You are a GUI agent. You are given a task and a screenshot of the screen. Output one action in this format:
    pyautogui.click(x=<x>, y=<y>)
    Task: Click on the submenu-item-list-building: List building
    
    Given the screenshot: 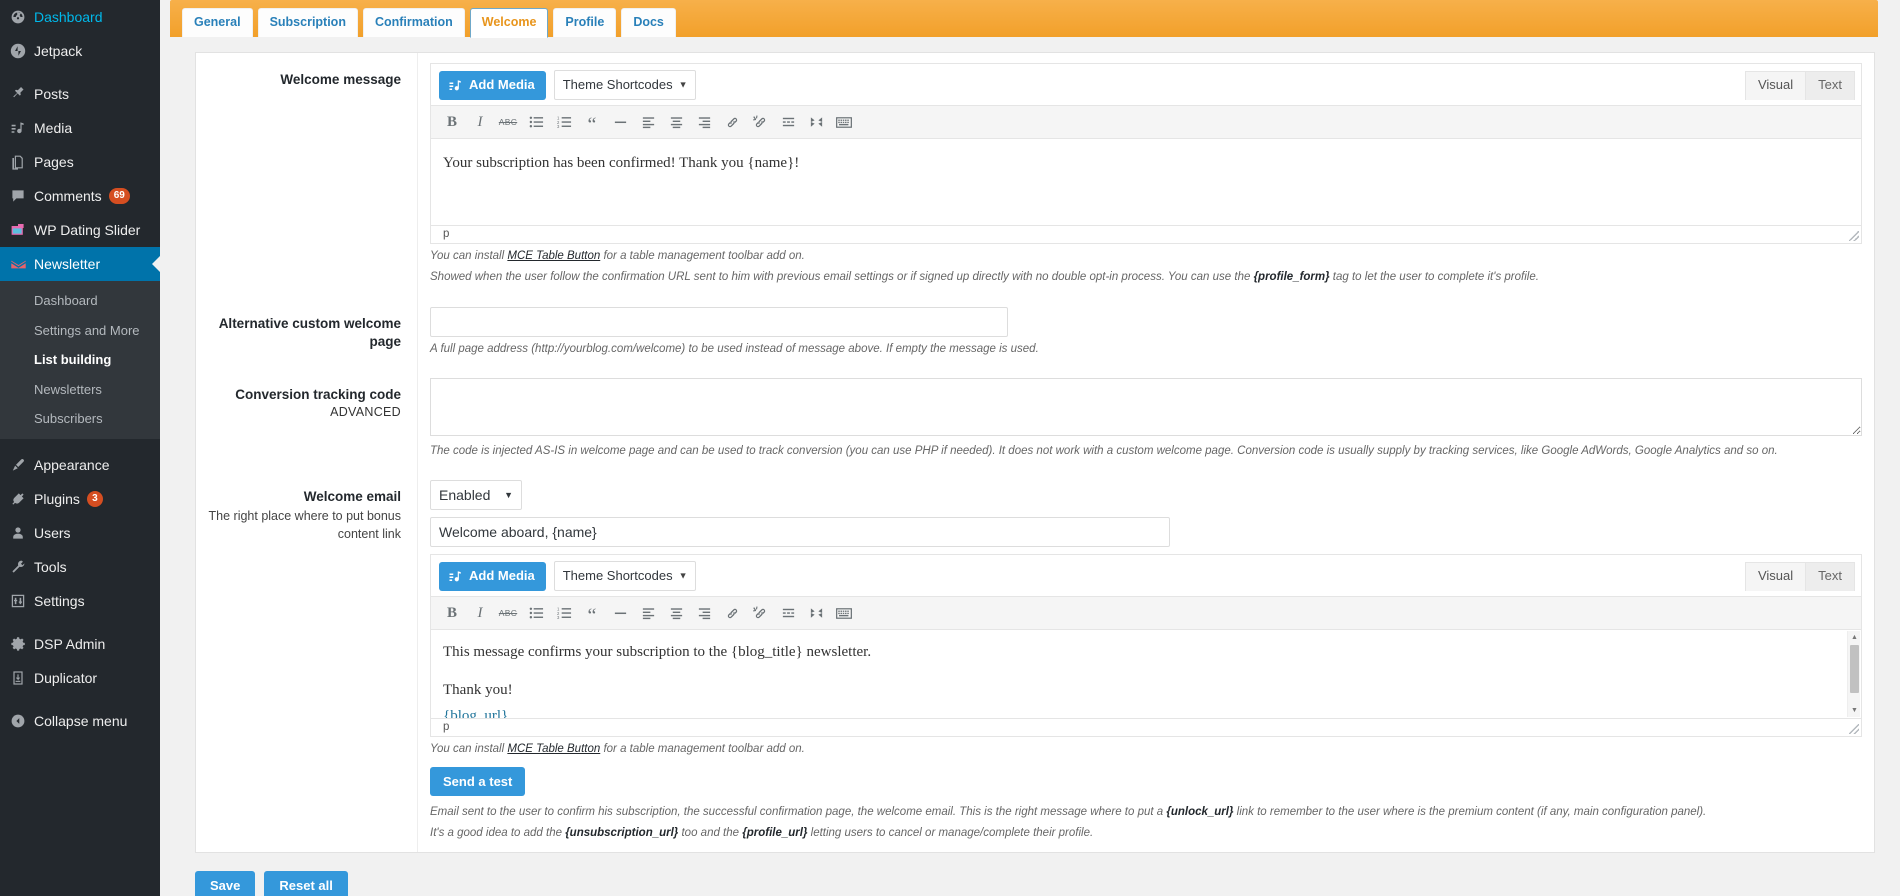 What is the action you would take?
    pyautogui.click(x=80, y=360)
    